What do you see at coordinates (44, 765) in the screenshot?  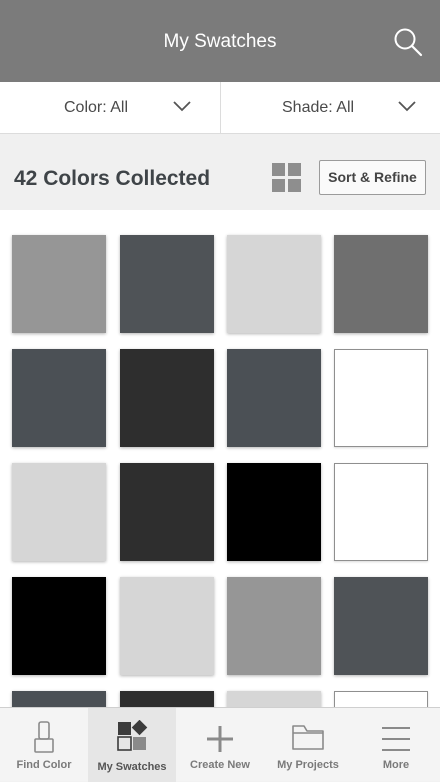 I see `nav-label: Find Color` at bounding box center [44, 765].